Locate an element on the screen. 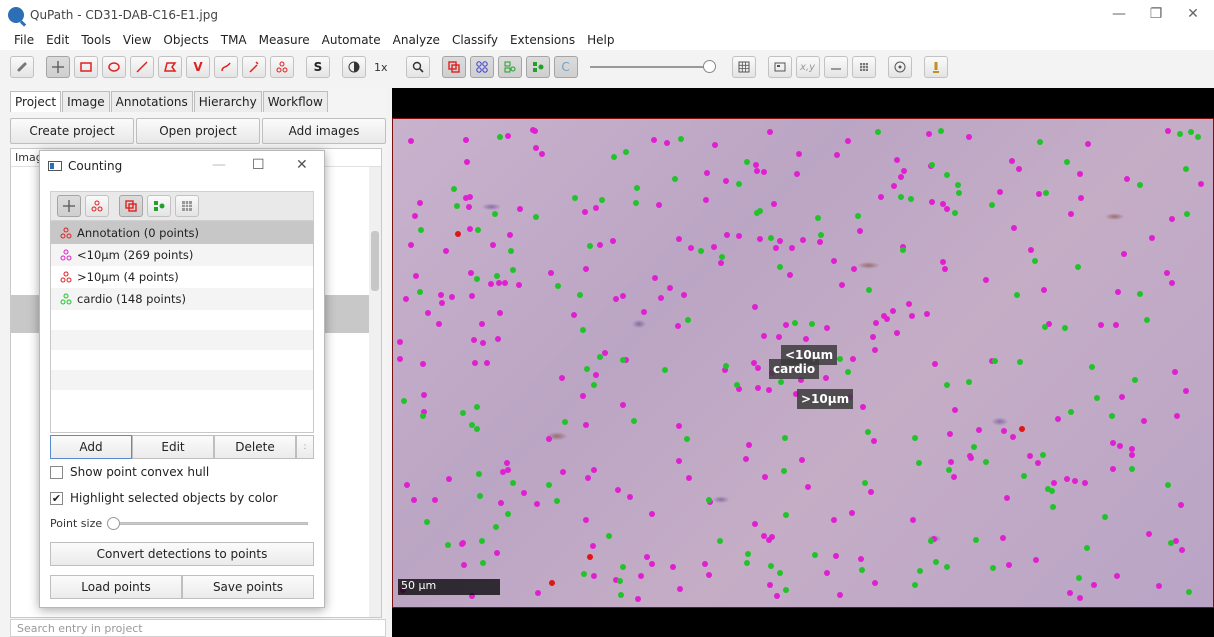  brush-tool-button is located at coordinates (226, 67).